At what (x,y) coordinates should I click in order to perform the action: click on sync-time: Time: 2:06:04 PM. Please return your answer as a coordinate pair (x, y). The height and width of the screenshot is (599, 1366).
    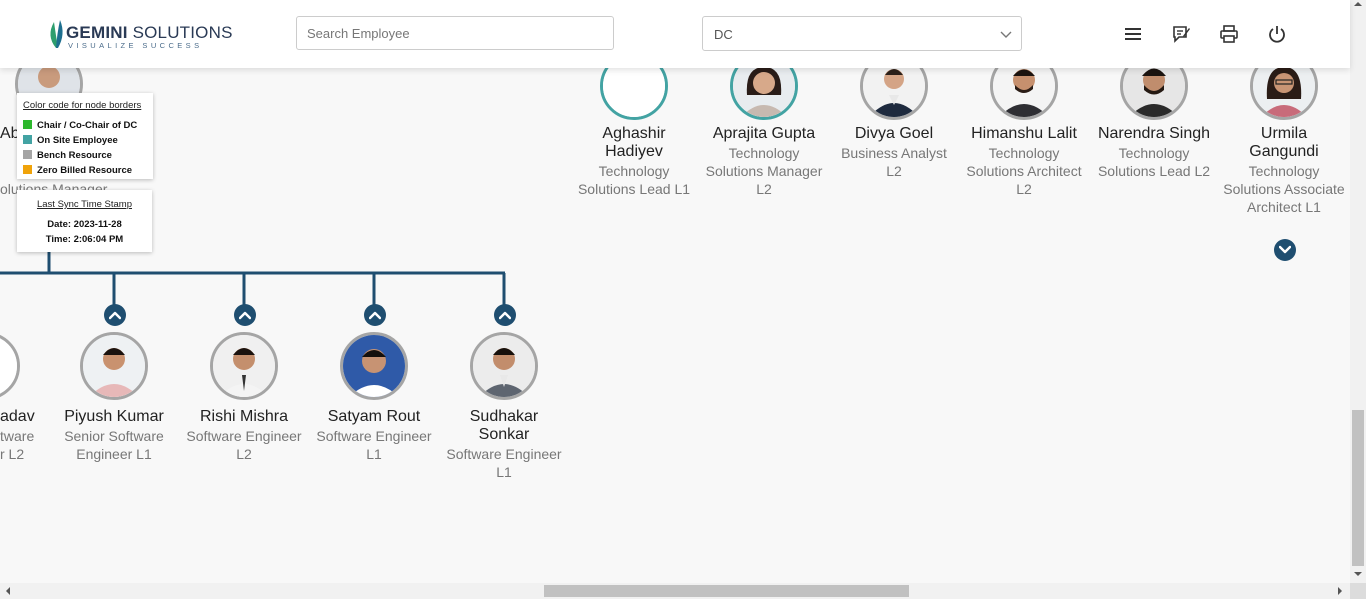
    Looking at the image, I should click on (84, 239).